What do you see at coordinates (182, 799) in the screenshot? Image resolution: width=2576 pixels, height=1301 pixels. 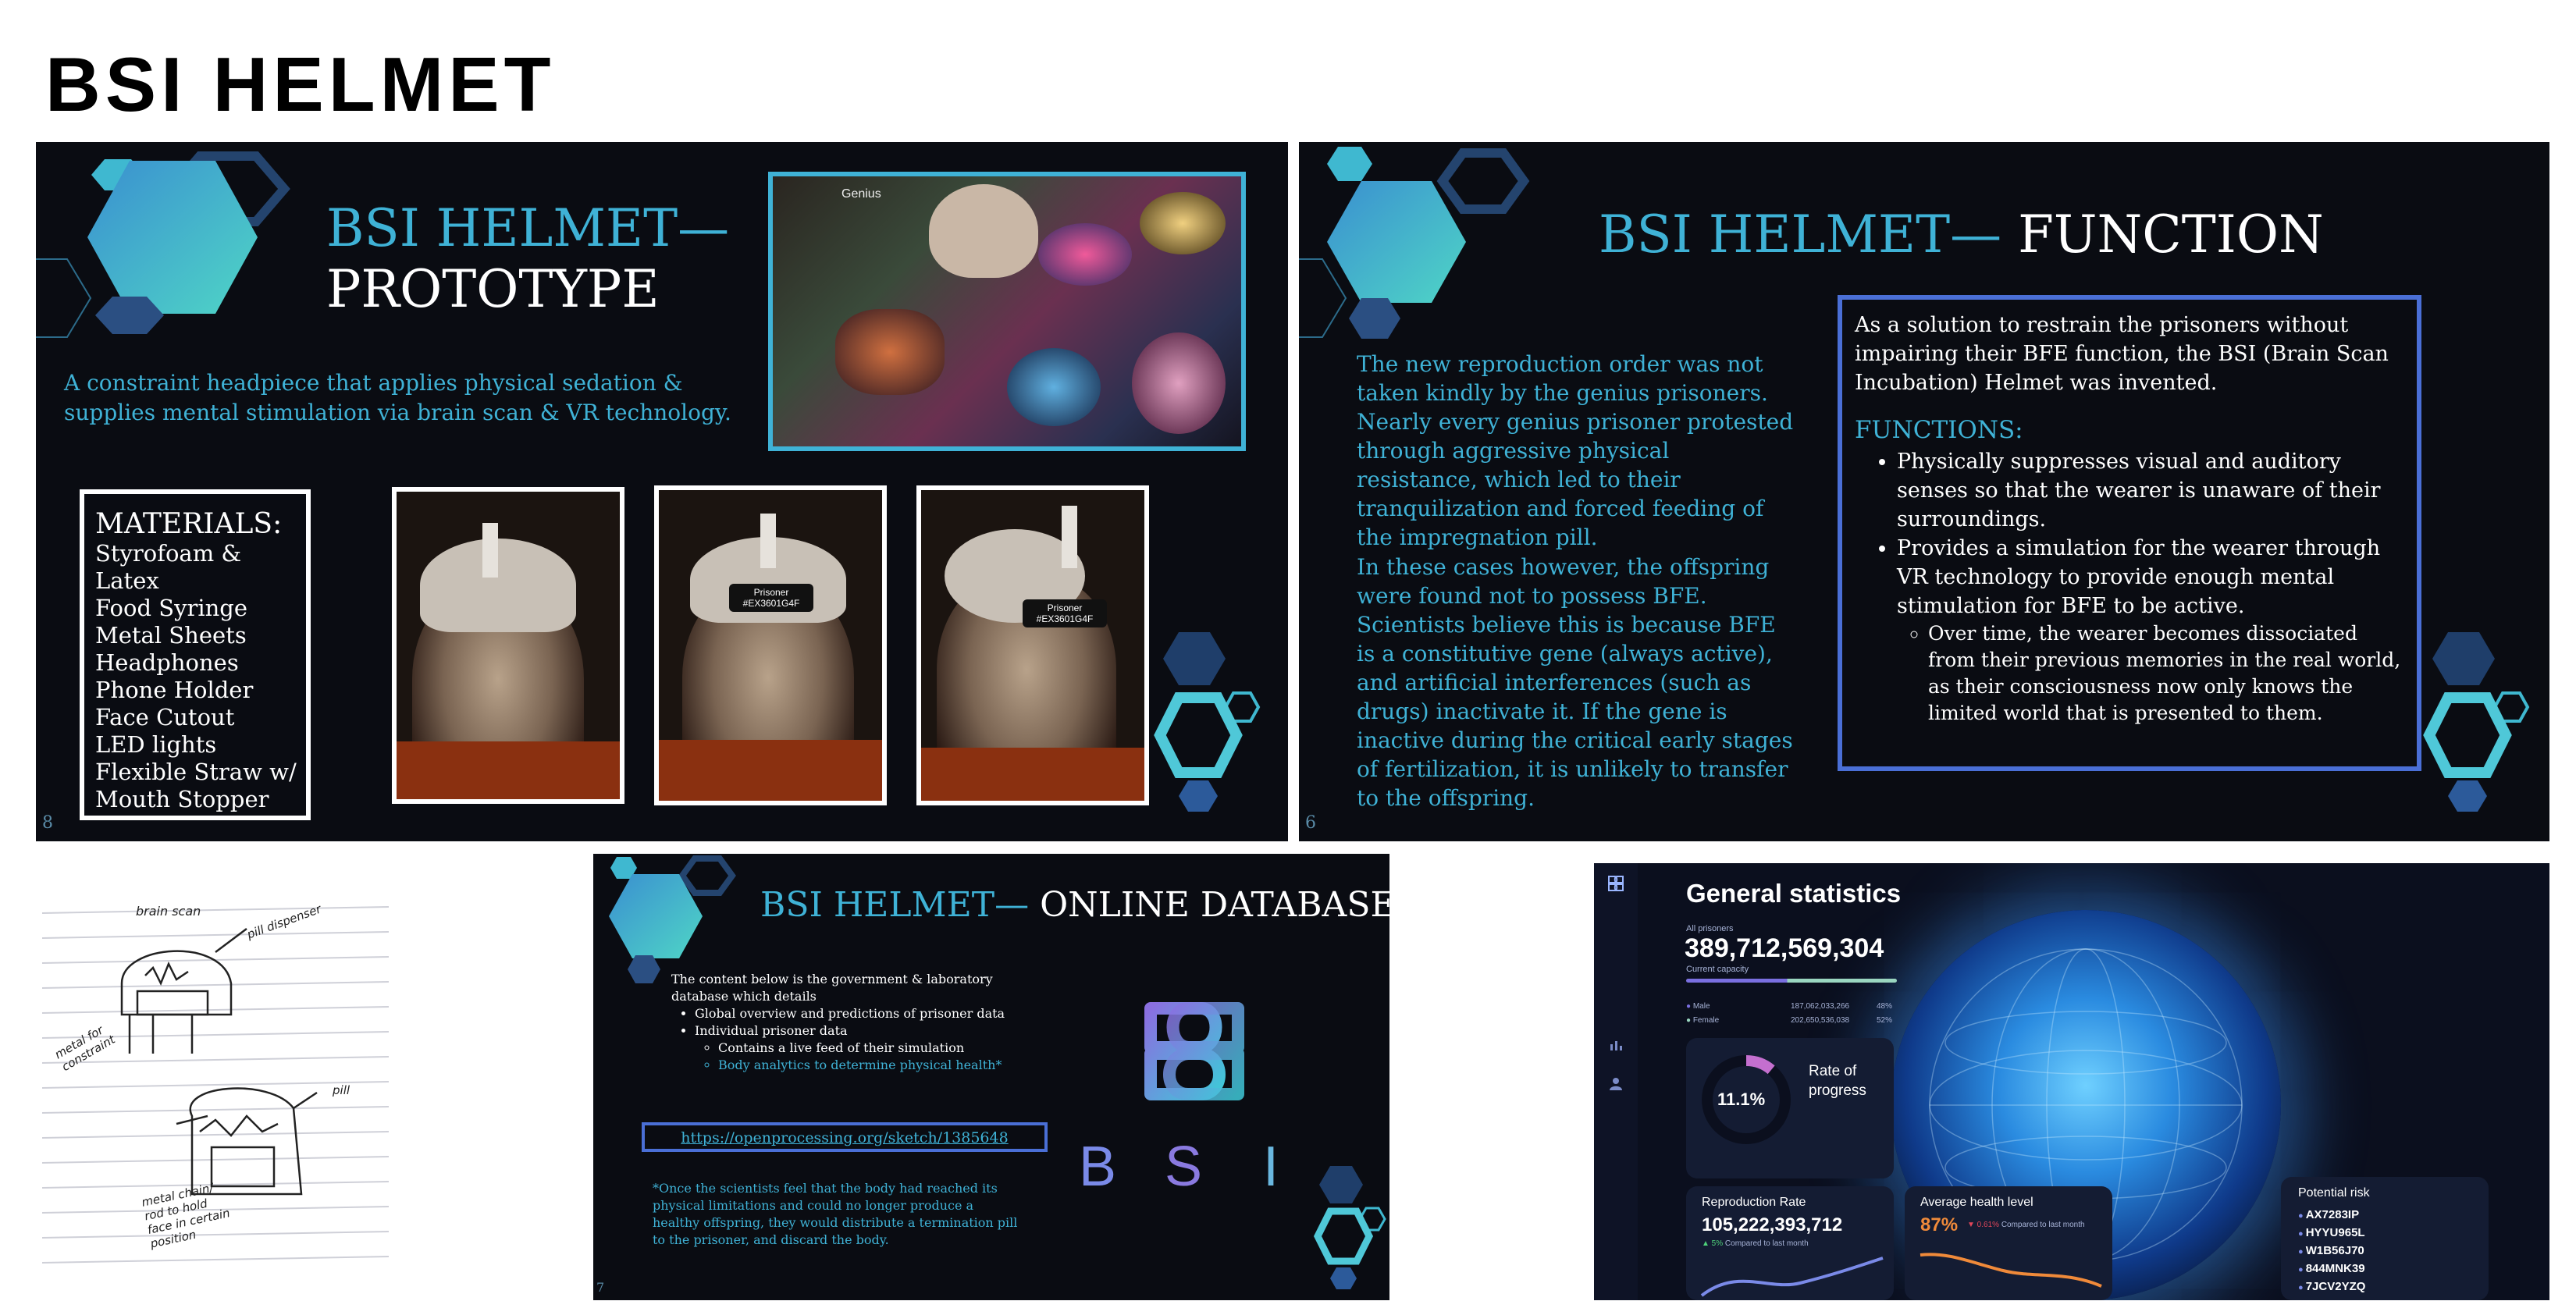 I see `material-item: Mouth Stopper` at bounding box center [182, 799].